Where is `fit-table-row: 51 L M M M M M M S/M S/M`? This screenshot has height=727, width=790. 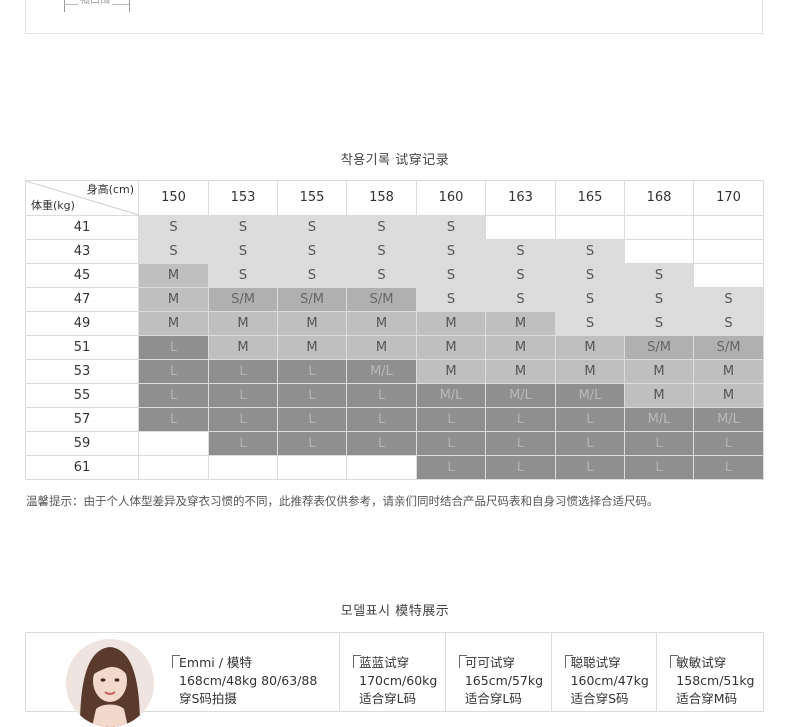 fit-table-row: 51 L M M M M M M S/M S/M is located at coordinates (394, 347).